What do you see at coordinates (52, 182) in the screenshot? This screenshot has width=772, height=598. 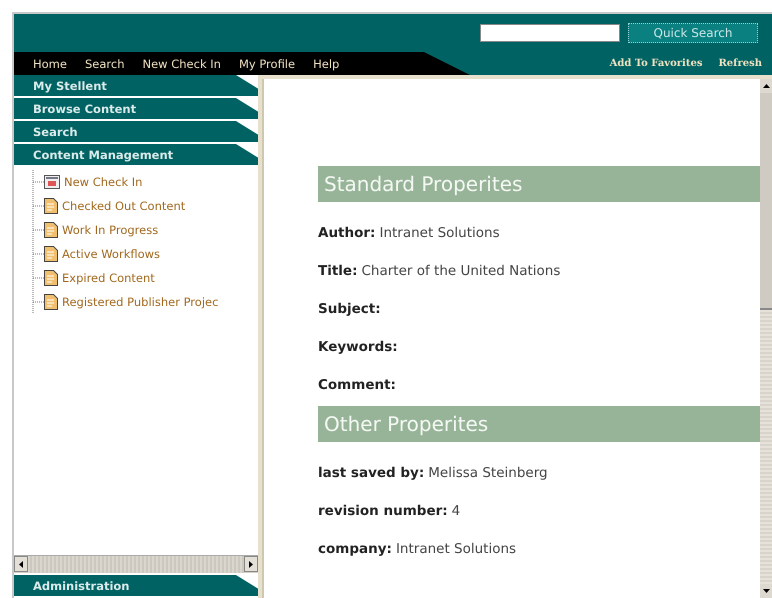 I see `form-icon` at bounding box center [52, 182].